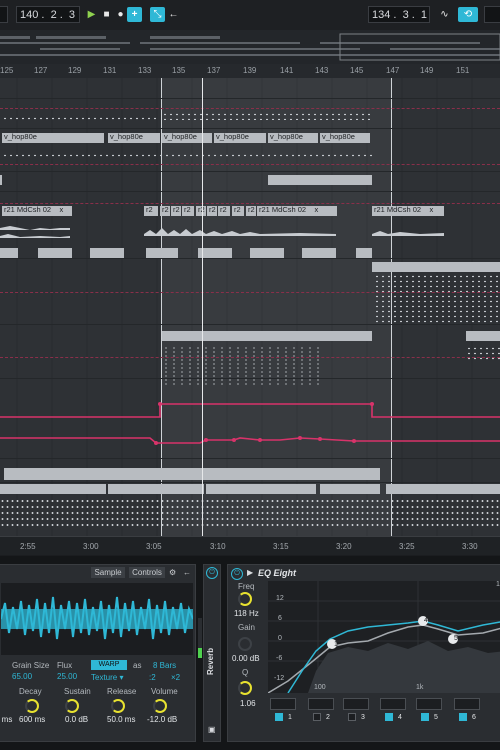 The image size is (500, 750). What do you see at coordinates (246, 613) in the screenshot?
I see `freq-value: 118 Hz` at bounding box center [246, 613].